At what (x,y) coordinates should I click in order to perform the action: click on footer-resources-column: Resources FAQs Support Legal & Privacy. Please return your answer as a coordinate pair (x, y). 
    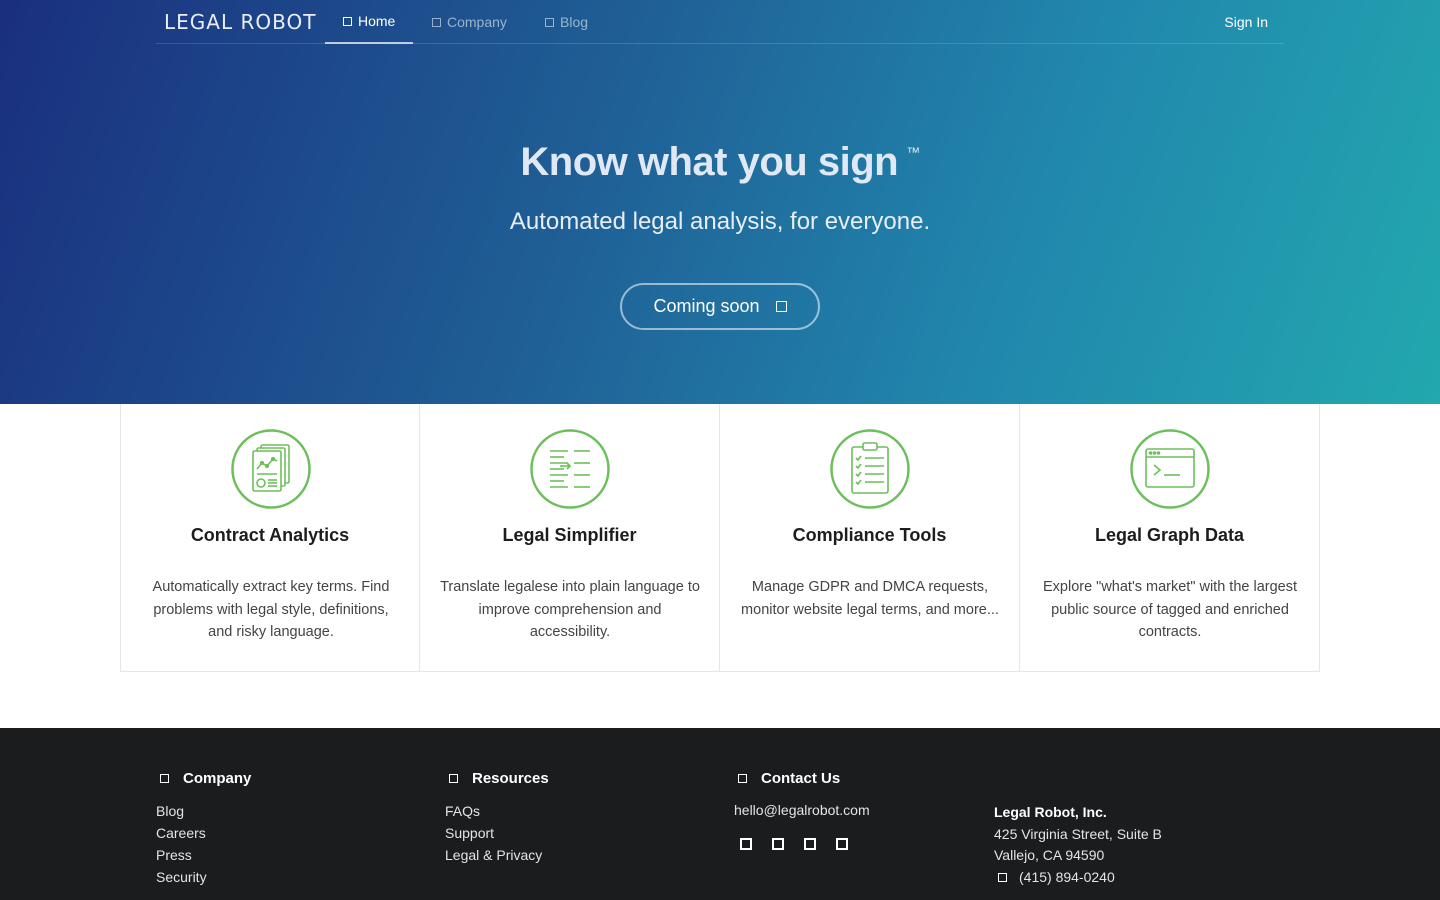
    Looking at the image, I should click on (497, 817).